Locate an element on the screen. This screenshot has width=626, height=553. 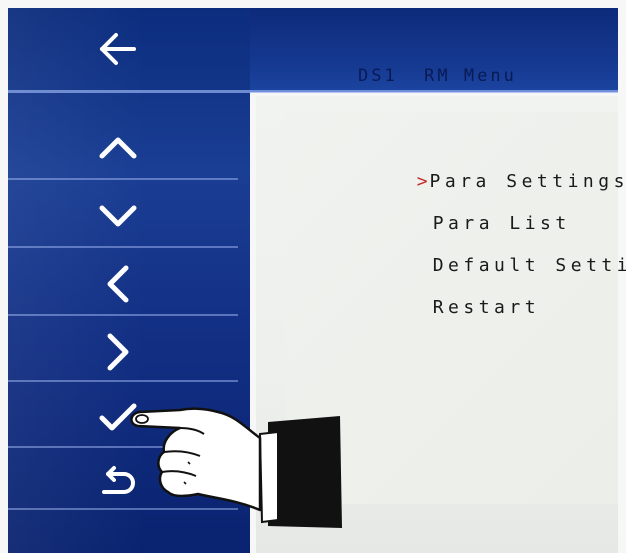
confirm-button is located at coordinates (124, 418).